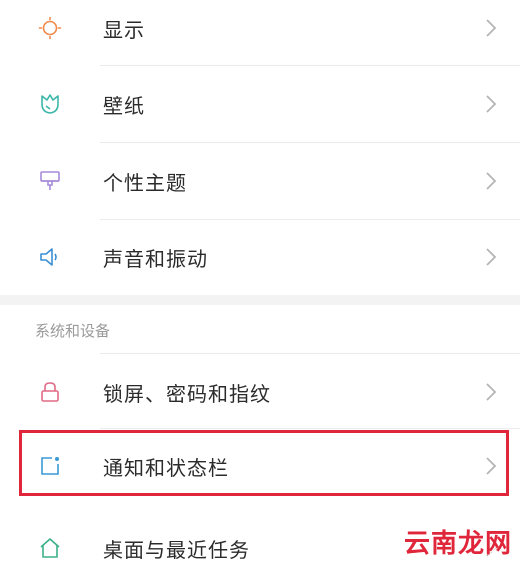 This screenshot has height=586, width=520. Describe the element at coordinates (187, 393) in the screenshot. I see `settings-item-label: 锁屏、密码和指纹` at that location.